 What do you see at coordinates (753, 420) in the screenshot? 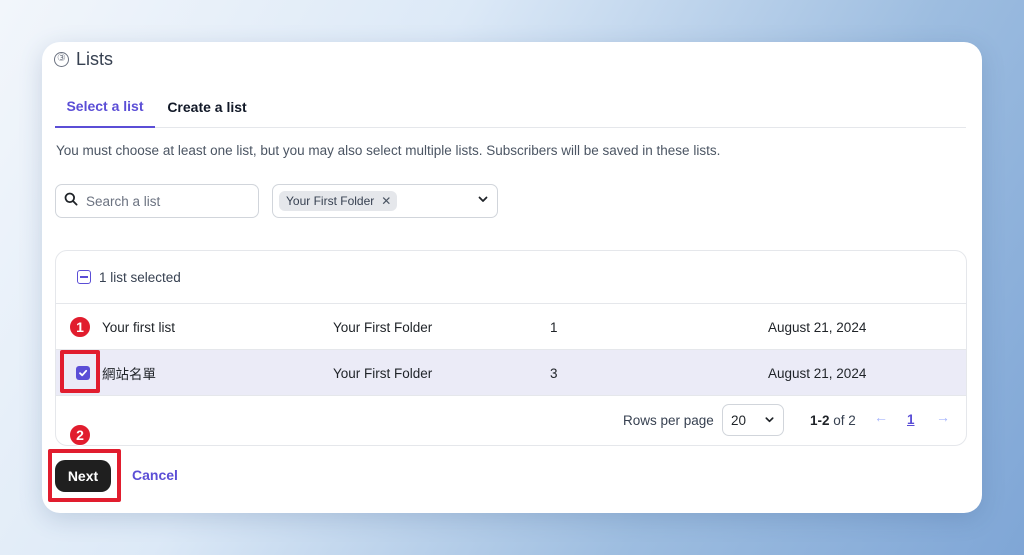
I see `rows-per-page-select: 20` at bounding box center [753, 420].